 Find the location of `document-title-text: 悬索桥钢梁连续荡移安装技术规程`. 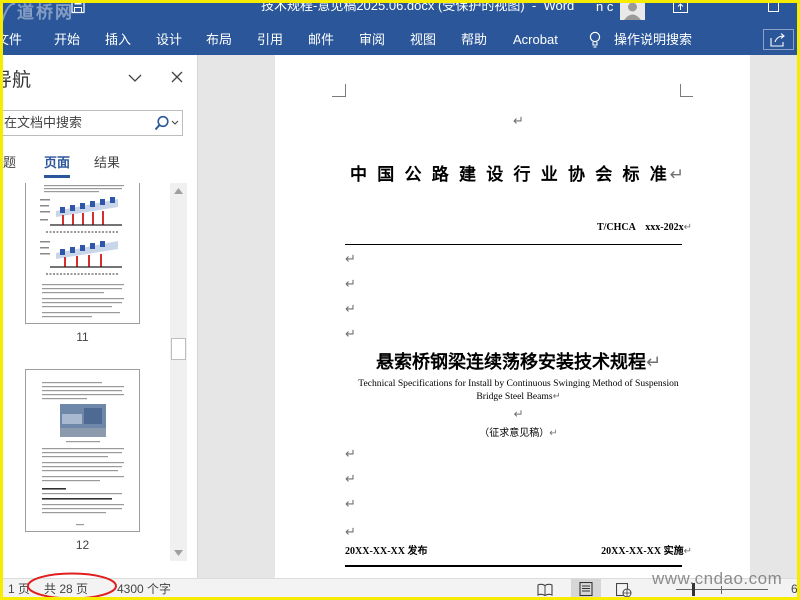

document-title-text: 悬索桥钢梁连续荡移安装技术规程 is located at coordinates (510, 362).